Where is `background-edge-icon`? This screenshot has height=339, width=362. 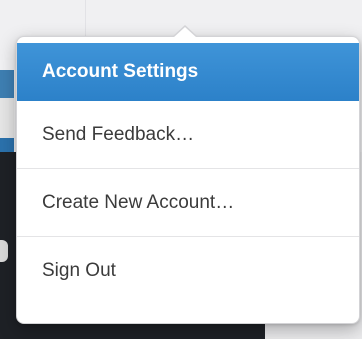 background-edge-icon is located at coordinates (4, 251).